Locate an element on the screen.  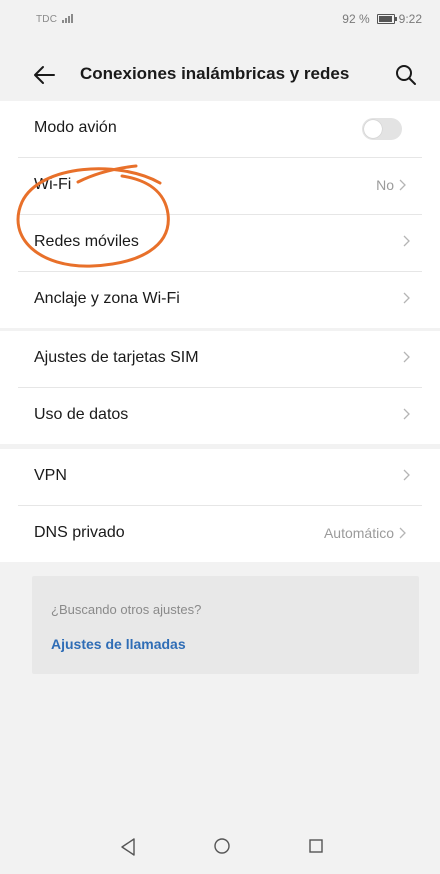
page-title: Conexiones inalámbricas y redes is located at coordinates (215, 73).